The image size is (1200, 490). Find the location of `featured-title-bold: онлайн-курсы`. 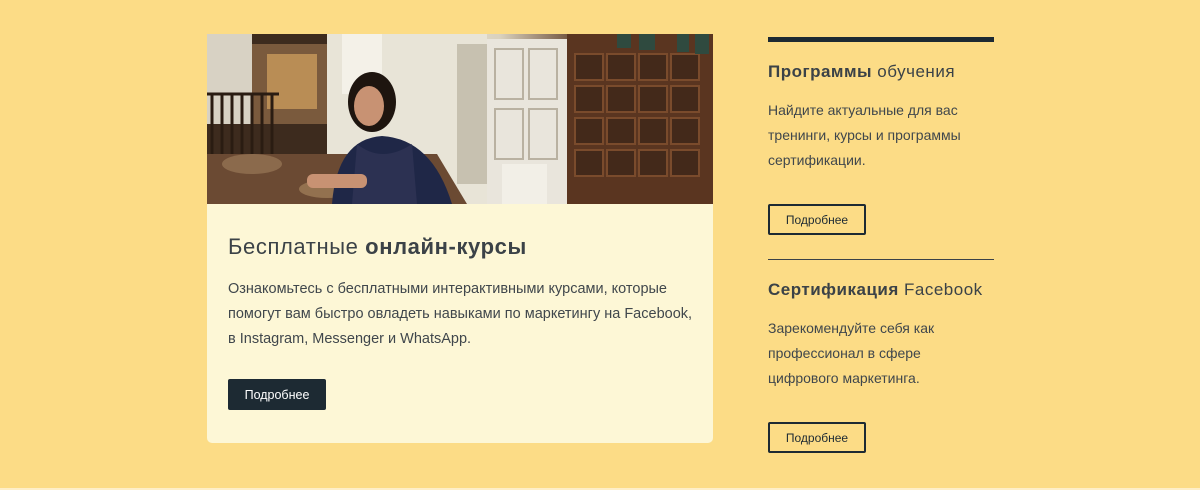

featured-title-bold: онлайн-курсы is located at coordinates (446, 246).